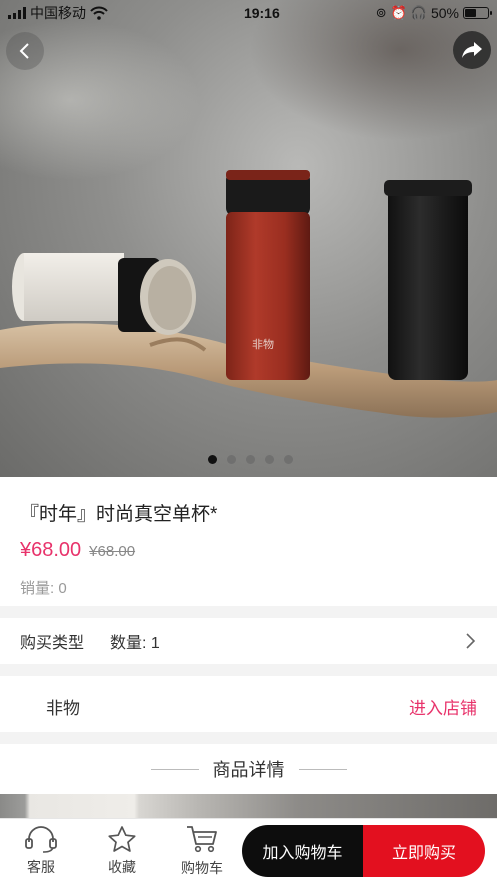 The width and height of the screenshot is (497, 883). Describe the element at coordinates (424, 851) in the screenshot. I see `buy-now-button: 立即购买` at that location.